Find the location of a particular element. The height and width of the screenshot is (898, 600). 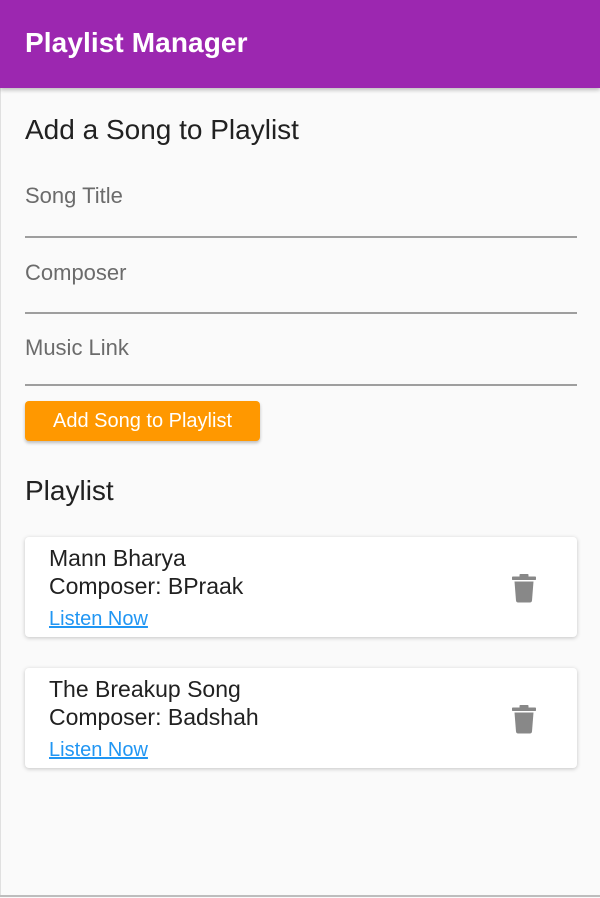

song-title-field is located at coordinates (301, 210).